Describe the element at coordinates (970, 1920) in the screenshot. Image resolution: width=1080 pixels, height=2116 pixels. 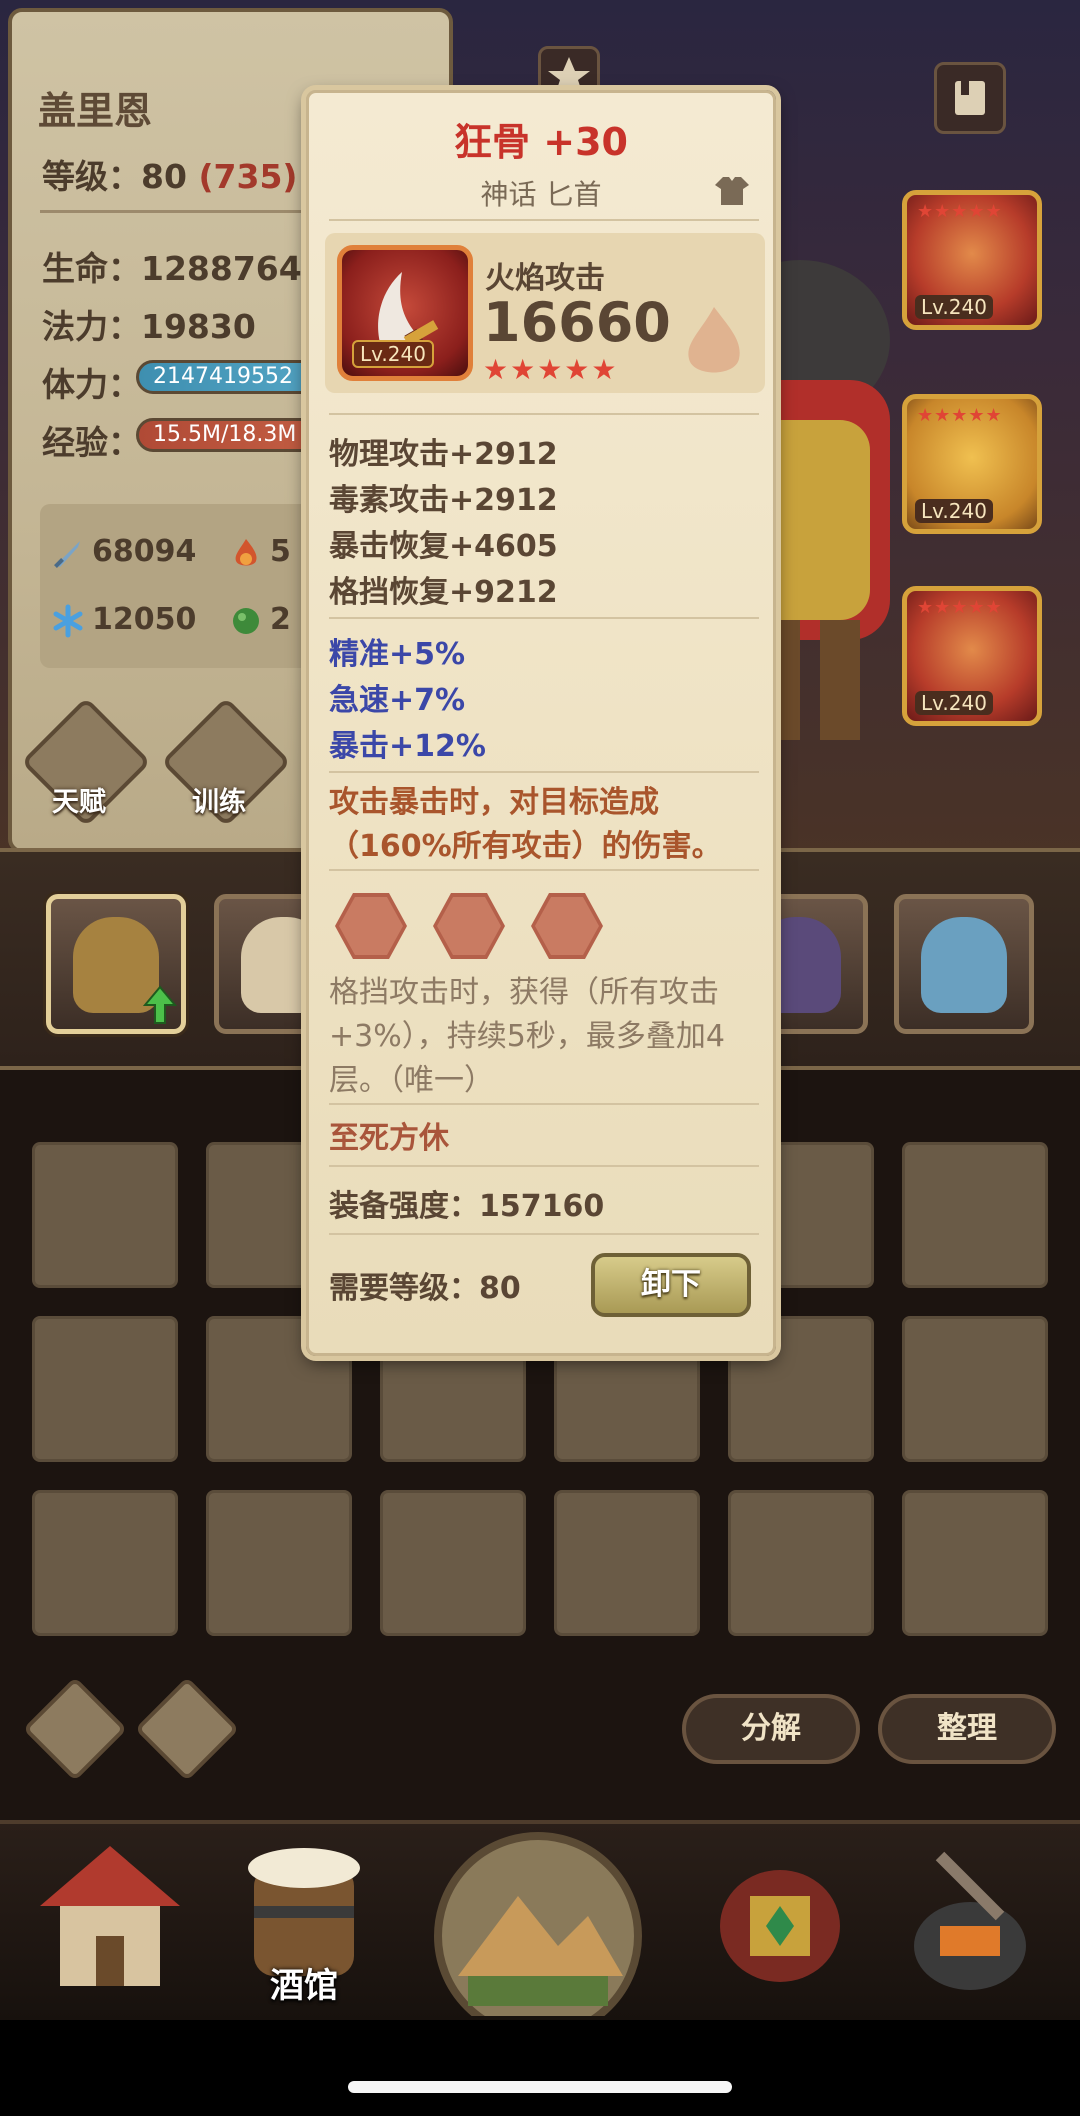
I see `forge-icon` at that location.